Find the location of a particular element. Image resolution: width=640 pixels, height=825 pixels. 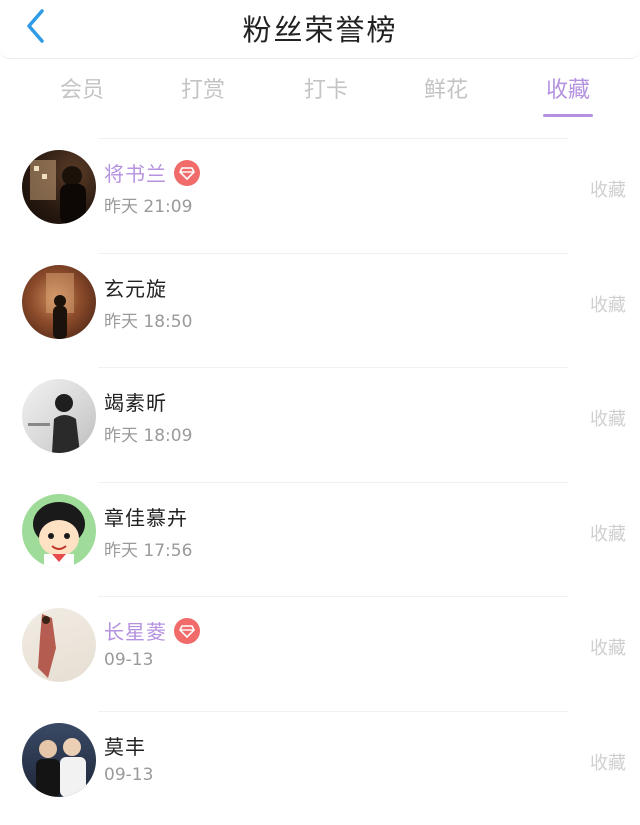

tab-bar: 会员 打赏 打卡 鲜花 收藏 is located at coordinates (320, 92).